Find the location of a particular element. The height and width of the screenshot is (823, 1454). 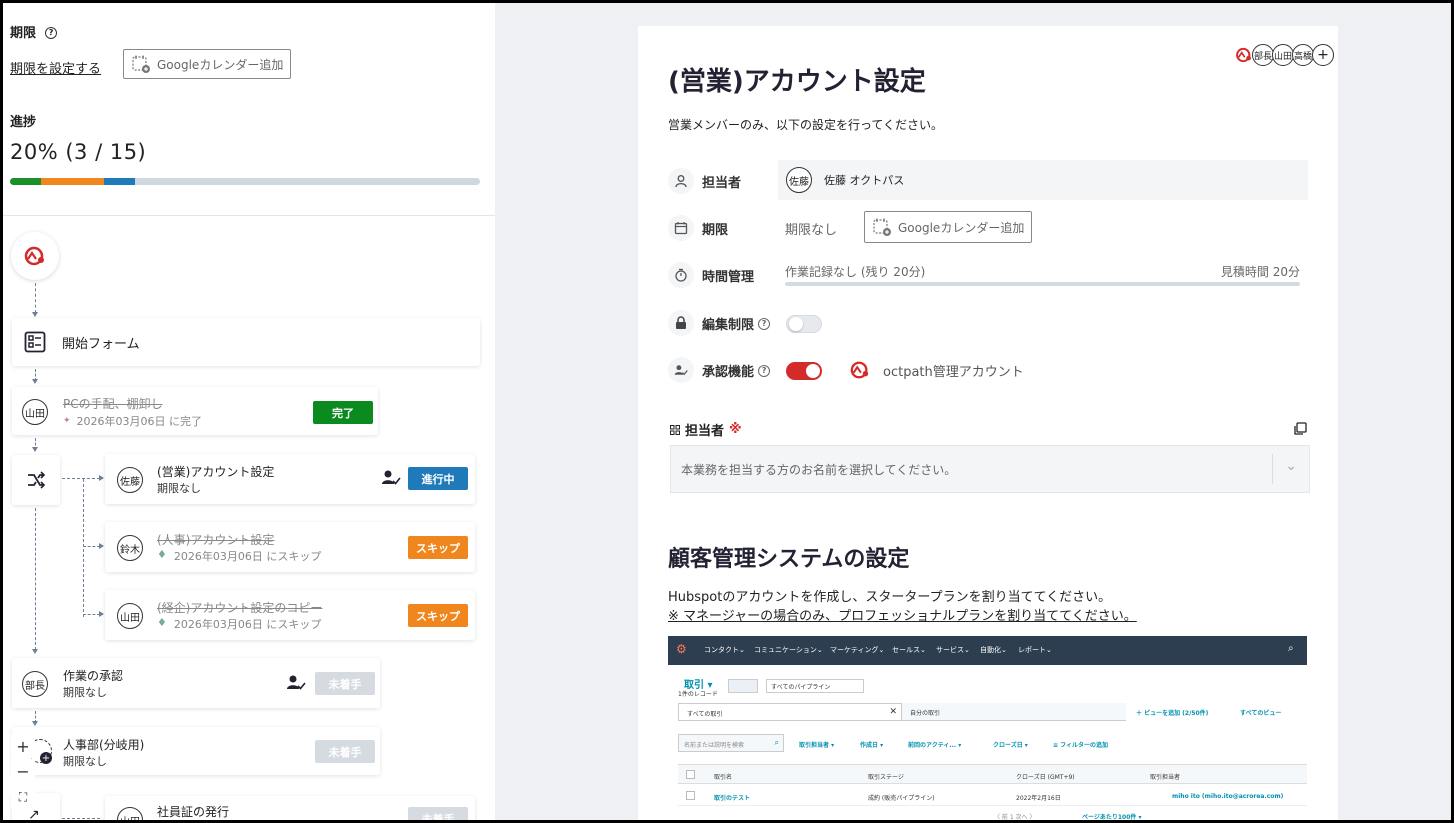

tab-all-deals: すべての取引 ✕ is located at coordinates (790, 712).